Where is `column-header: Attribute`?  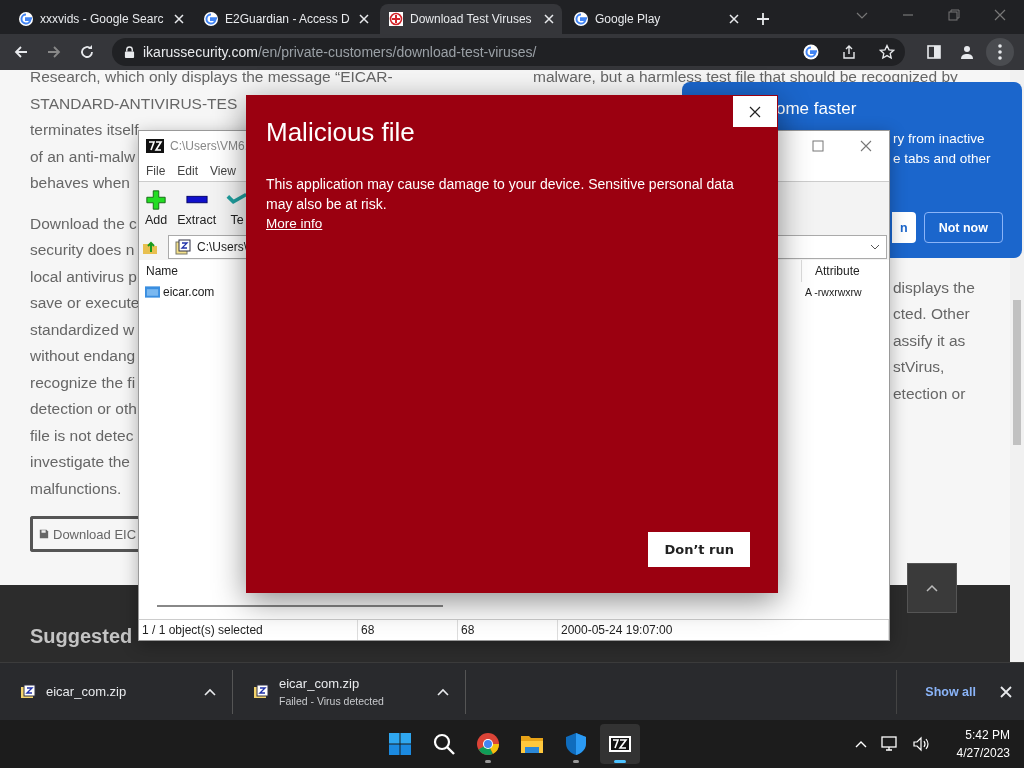
column-header: Attribute is located at coordinates (845, 271).